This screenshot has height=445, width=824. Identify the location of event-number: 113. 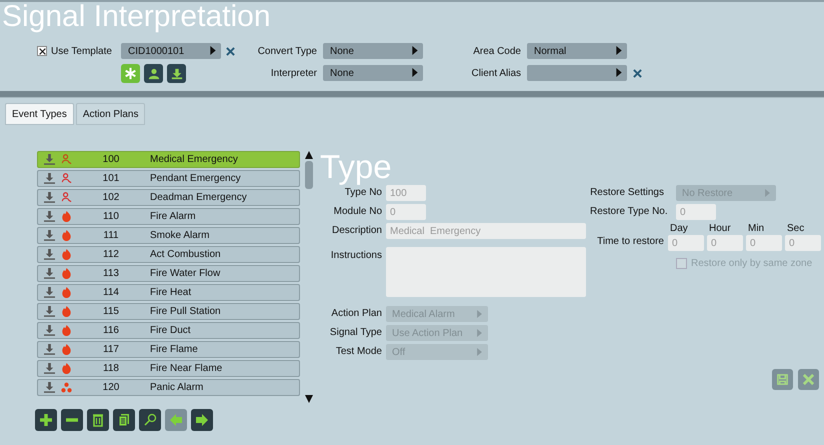
(111, 273).